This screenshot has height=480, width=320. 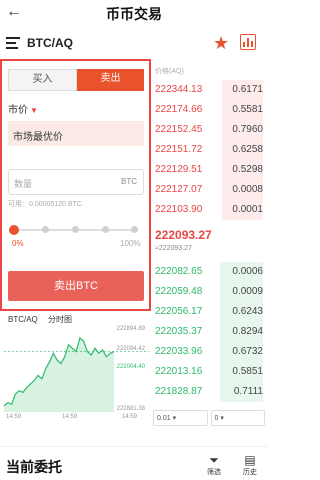 I want to click on bid-price: 222059.48, so click(x=179, y=291).